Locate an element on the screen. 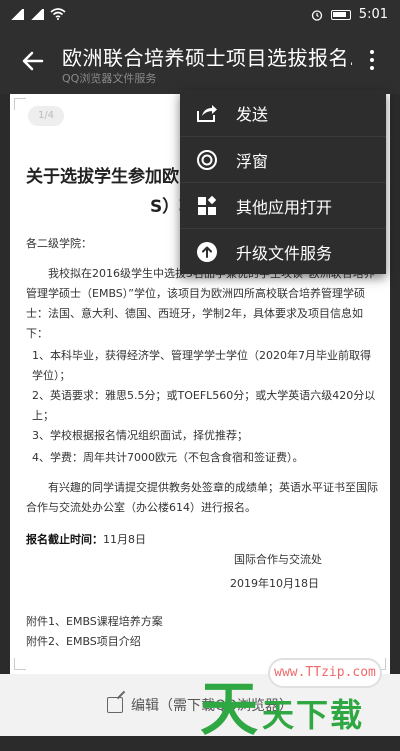  status-icons-right: 5:01 is located at coordinates (349, 14).